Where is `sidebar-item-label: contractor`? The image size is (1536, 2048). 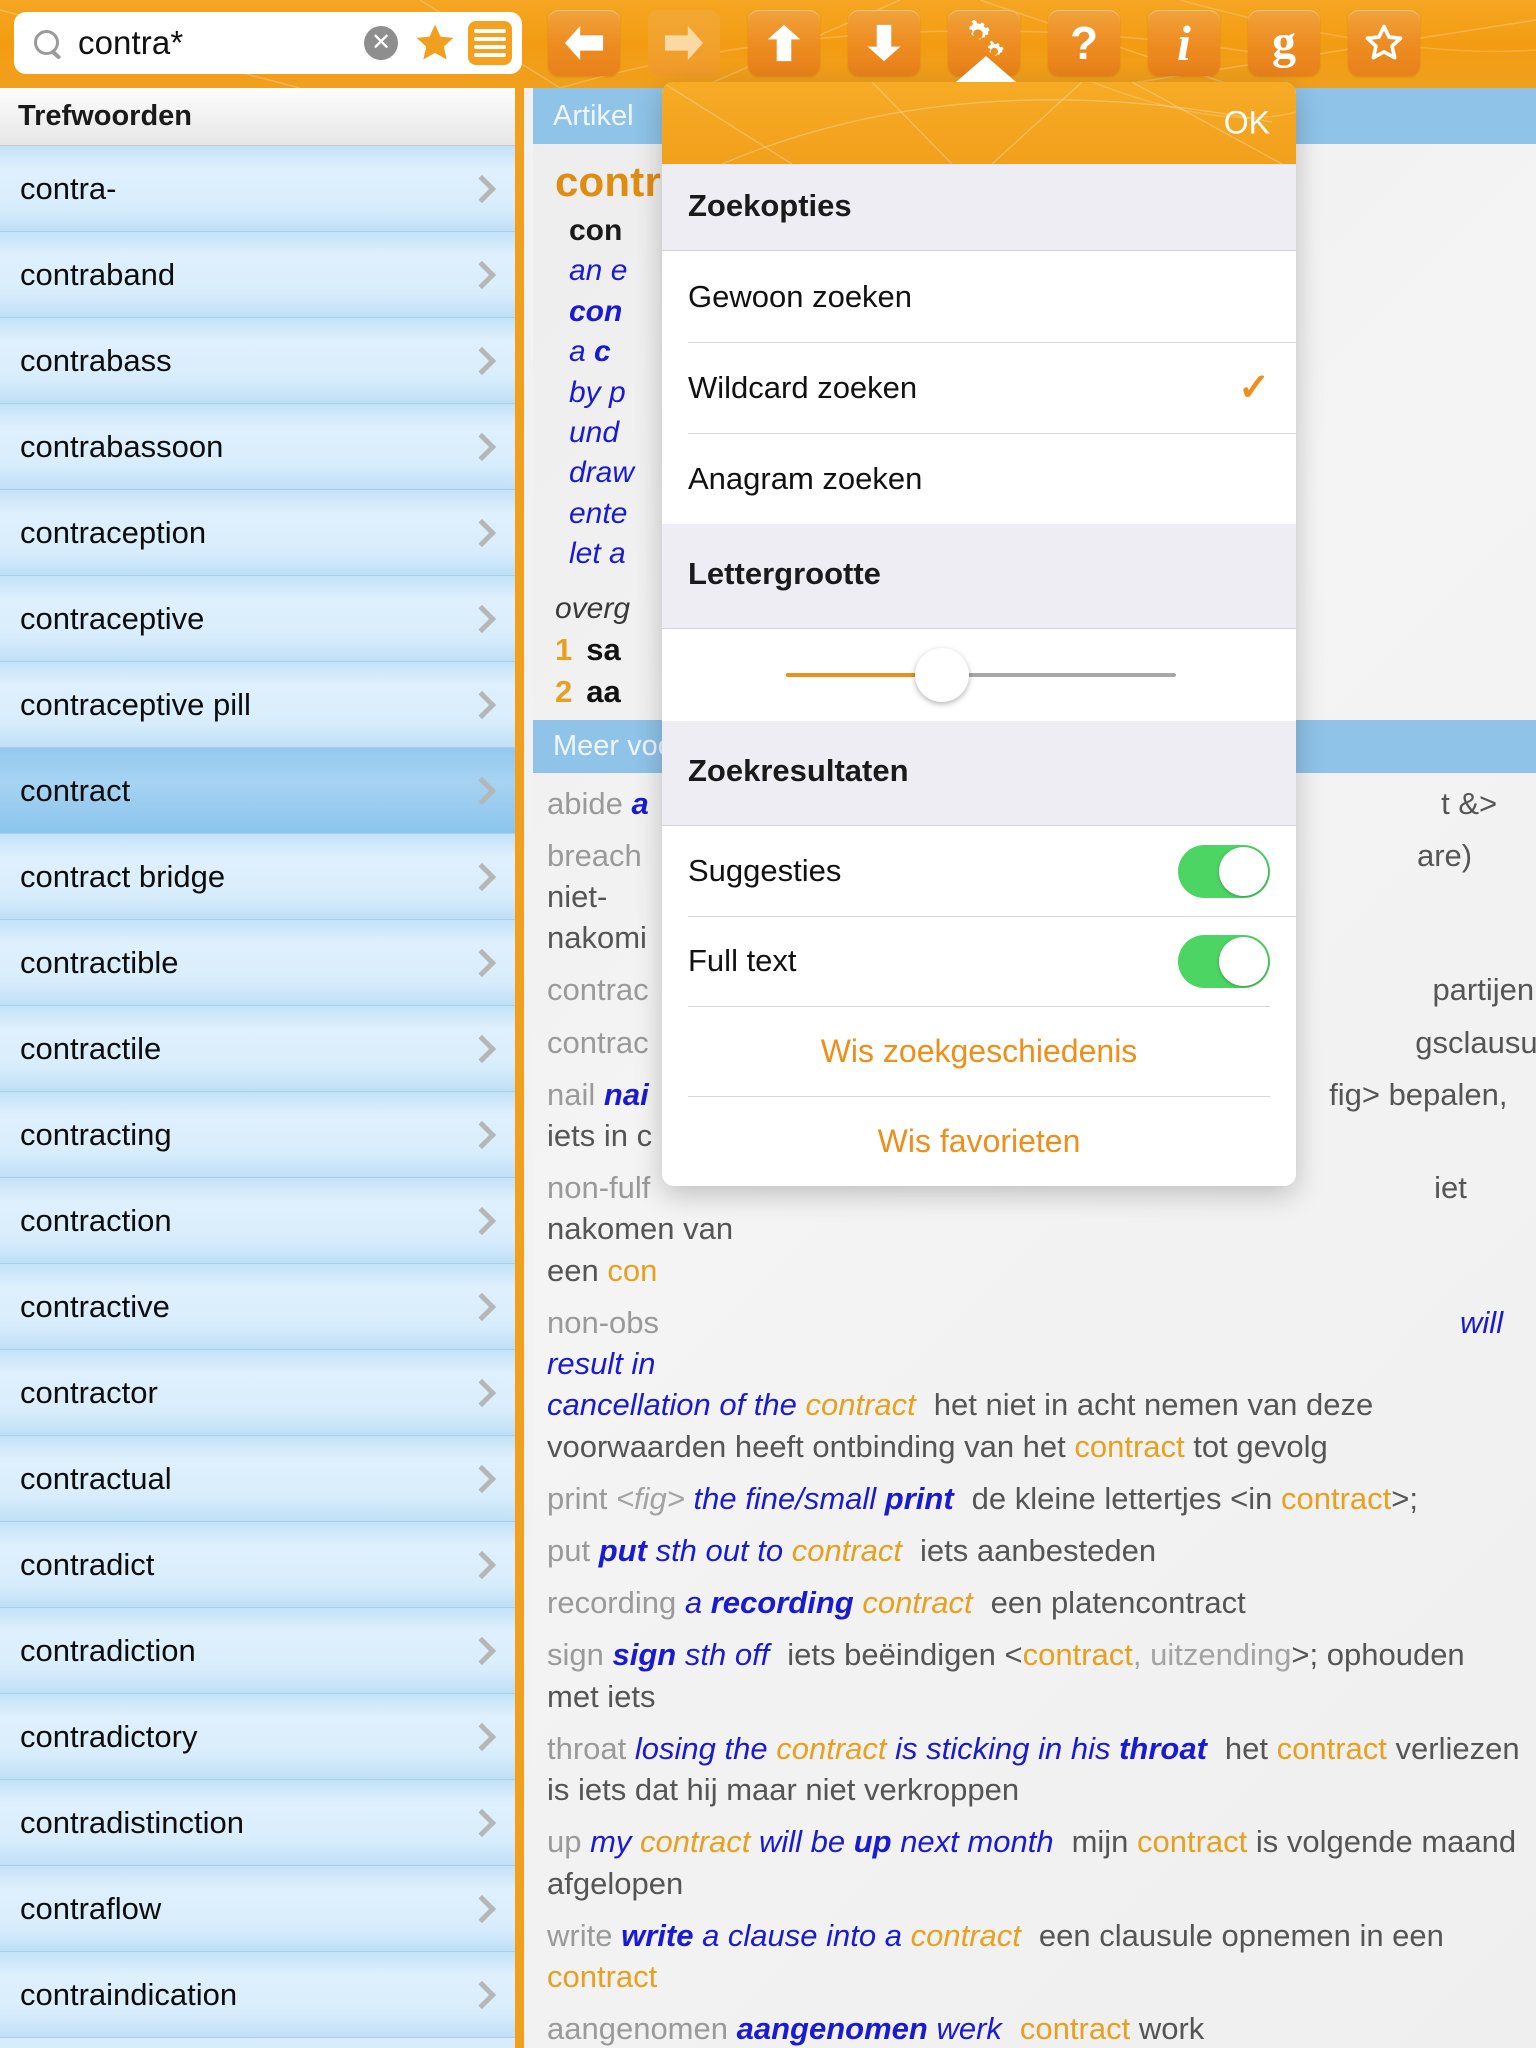 sidebar-item-label: contractor is located at coordinates (89, 1392).